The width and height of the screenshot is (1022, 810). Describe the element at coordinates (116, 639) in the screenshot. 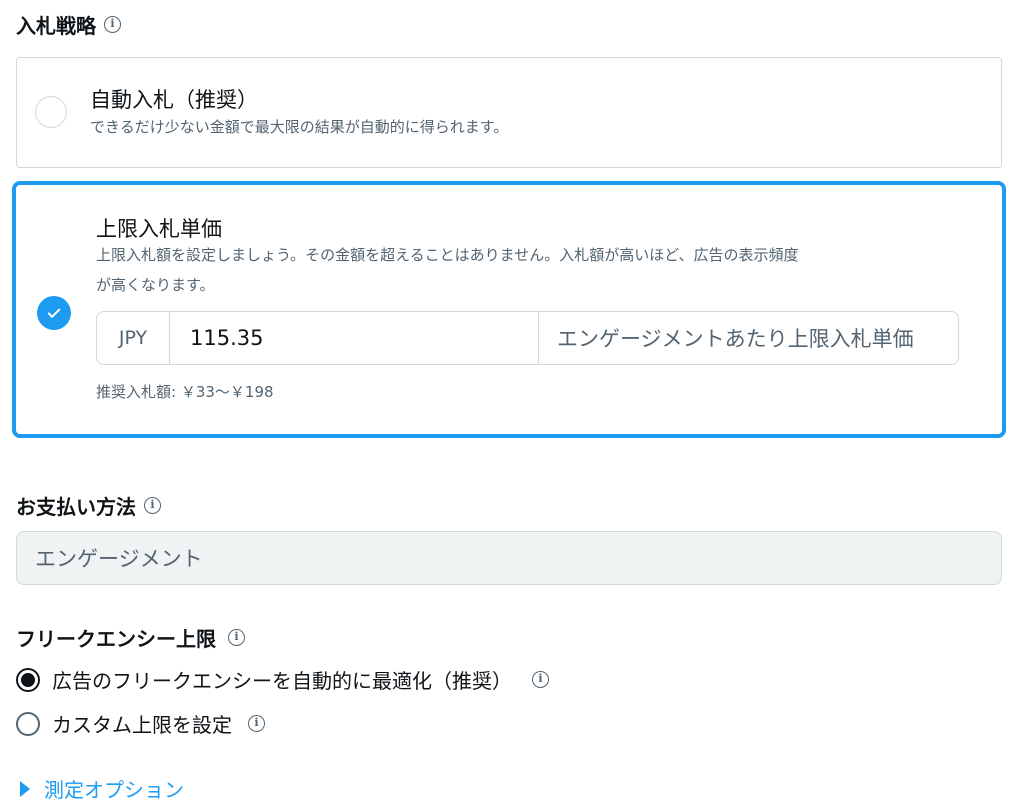

I see `frequency-cap-title: フリークエンシー上限` at that location.